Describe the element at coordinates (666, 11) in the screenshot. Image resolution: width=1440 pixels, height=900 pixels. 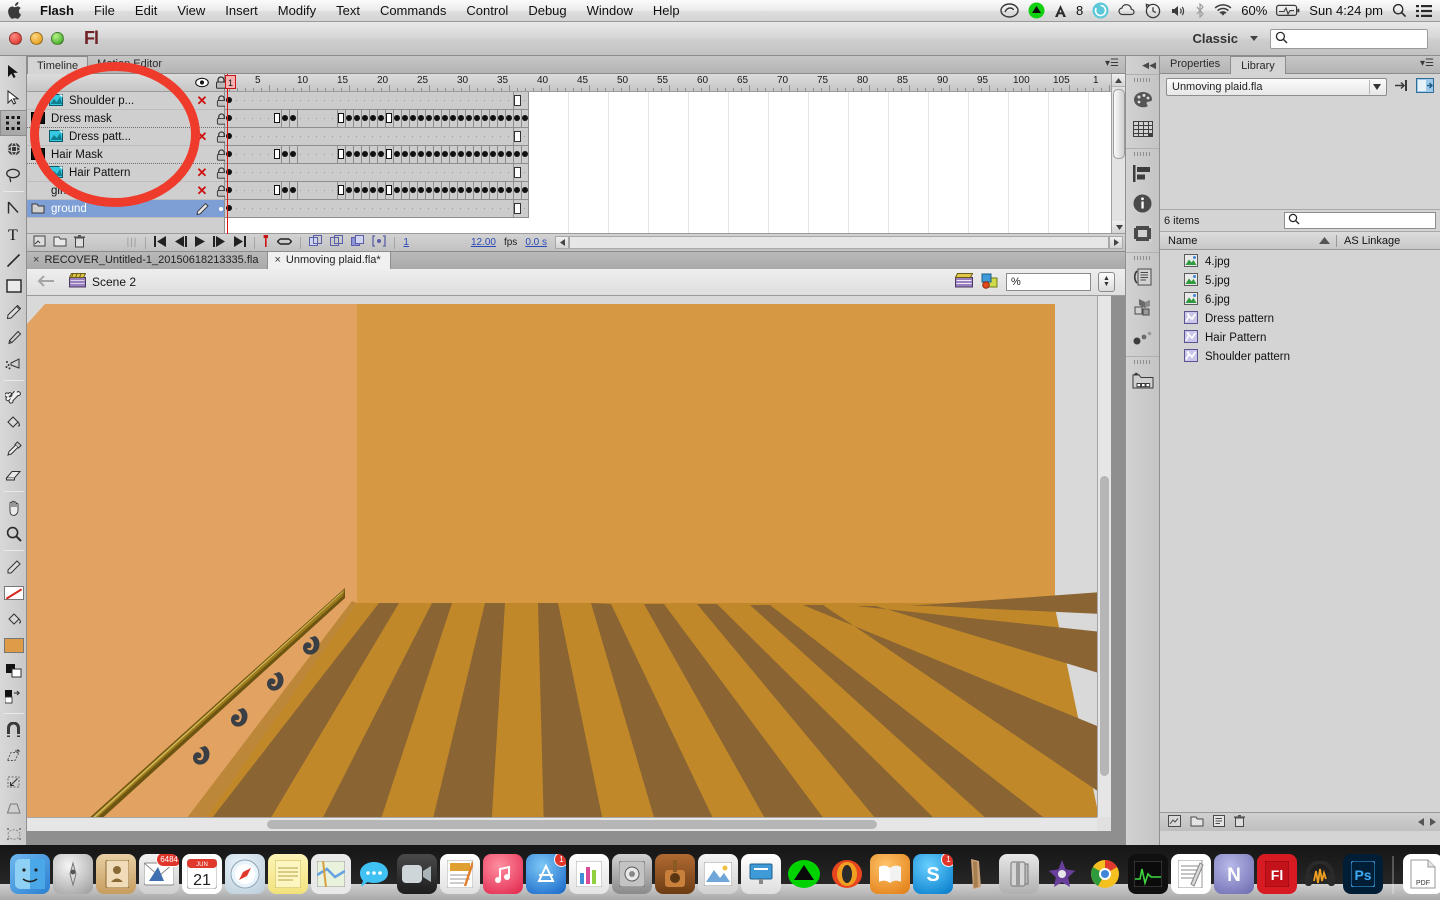
I see `menu-help: Help` at that location.